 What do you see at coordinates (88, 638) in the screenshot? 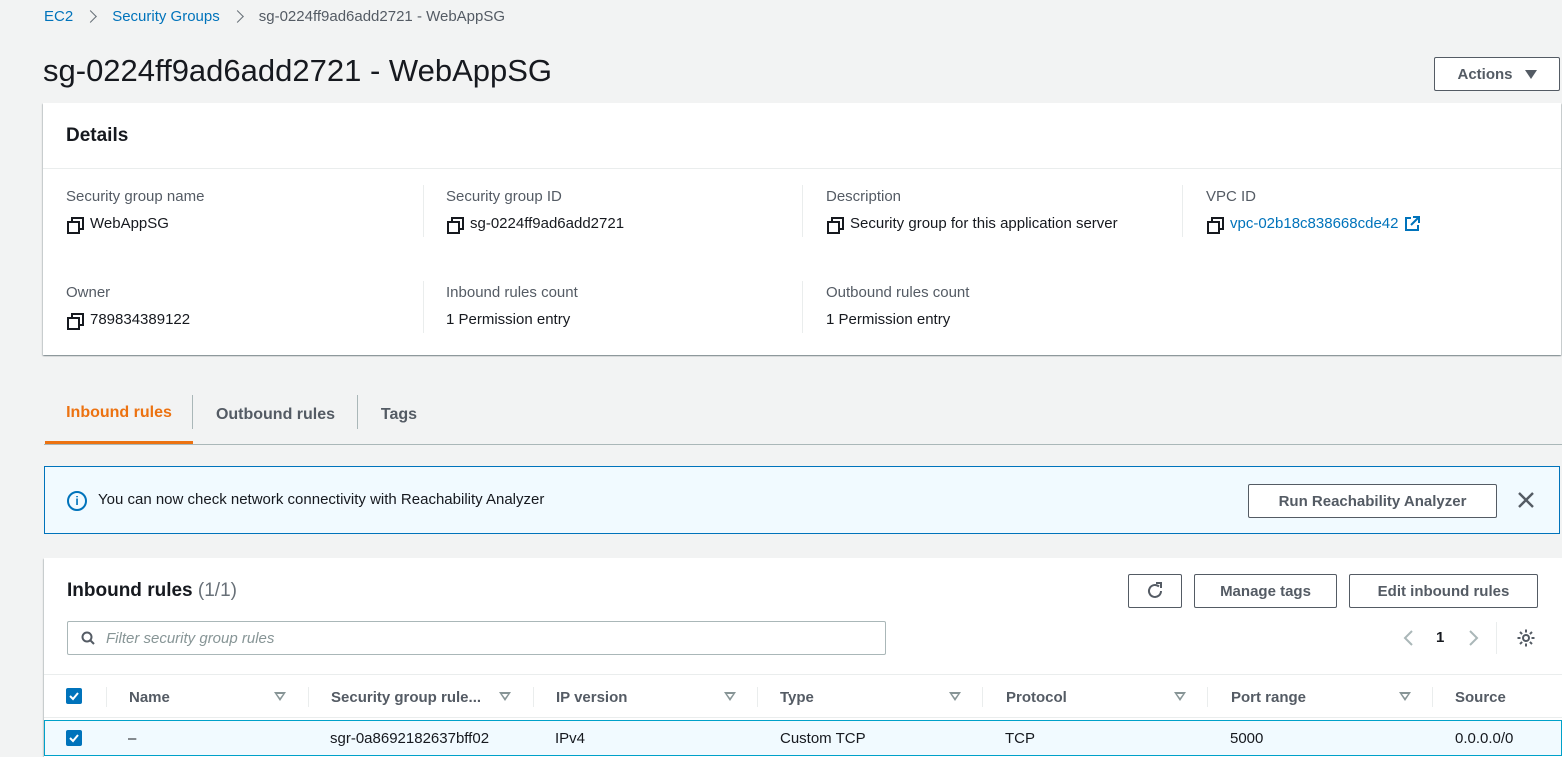
I see `search-icon` at bounding box center [88, 638].